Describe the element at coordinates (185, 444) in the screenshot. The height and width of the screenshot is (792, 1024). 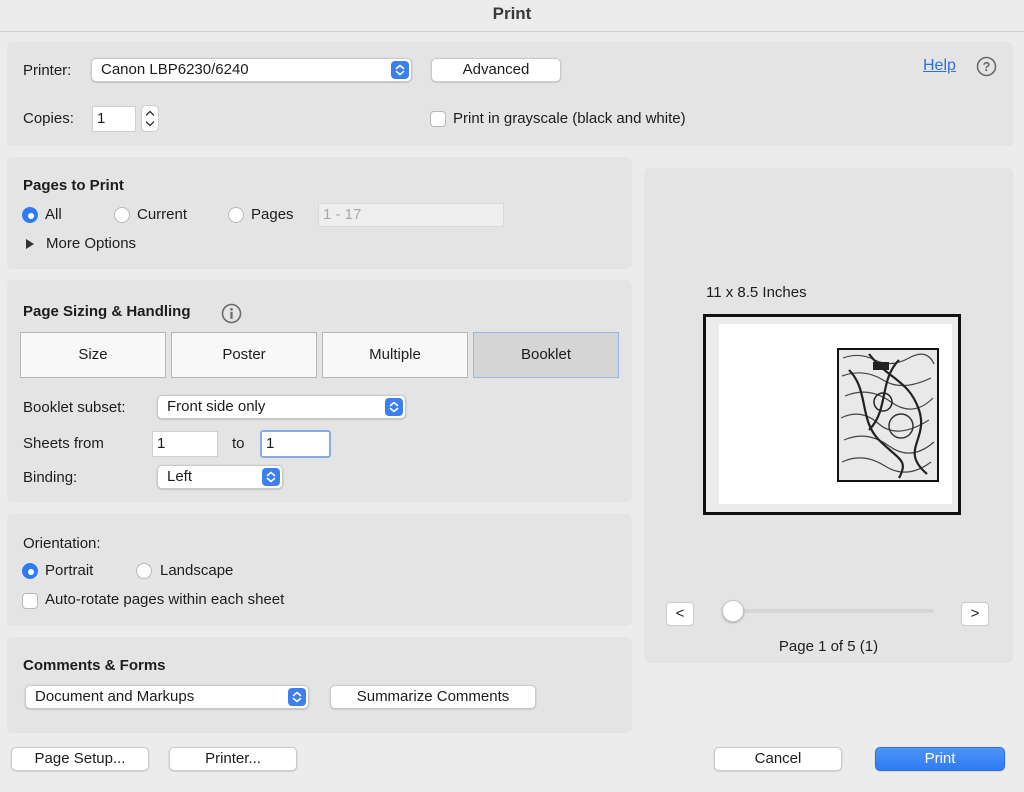
I see `sheets-from-field: 1` at that location.